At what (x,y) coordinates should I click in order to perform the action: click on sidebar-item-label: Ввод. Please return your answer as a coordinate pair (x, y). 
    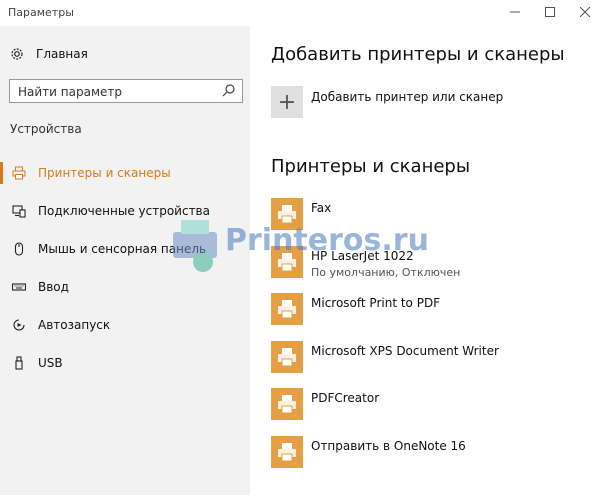
    Looking at the image, I should click on (53, 287).